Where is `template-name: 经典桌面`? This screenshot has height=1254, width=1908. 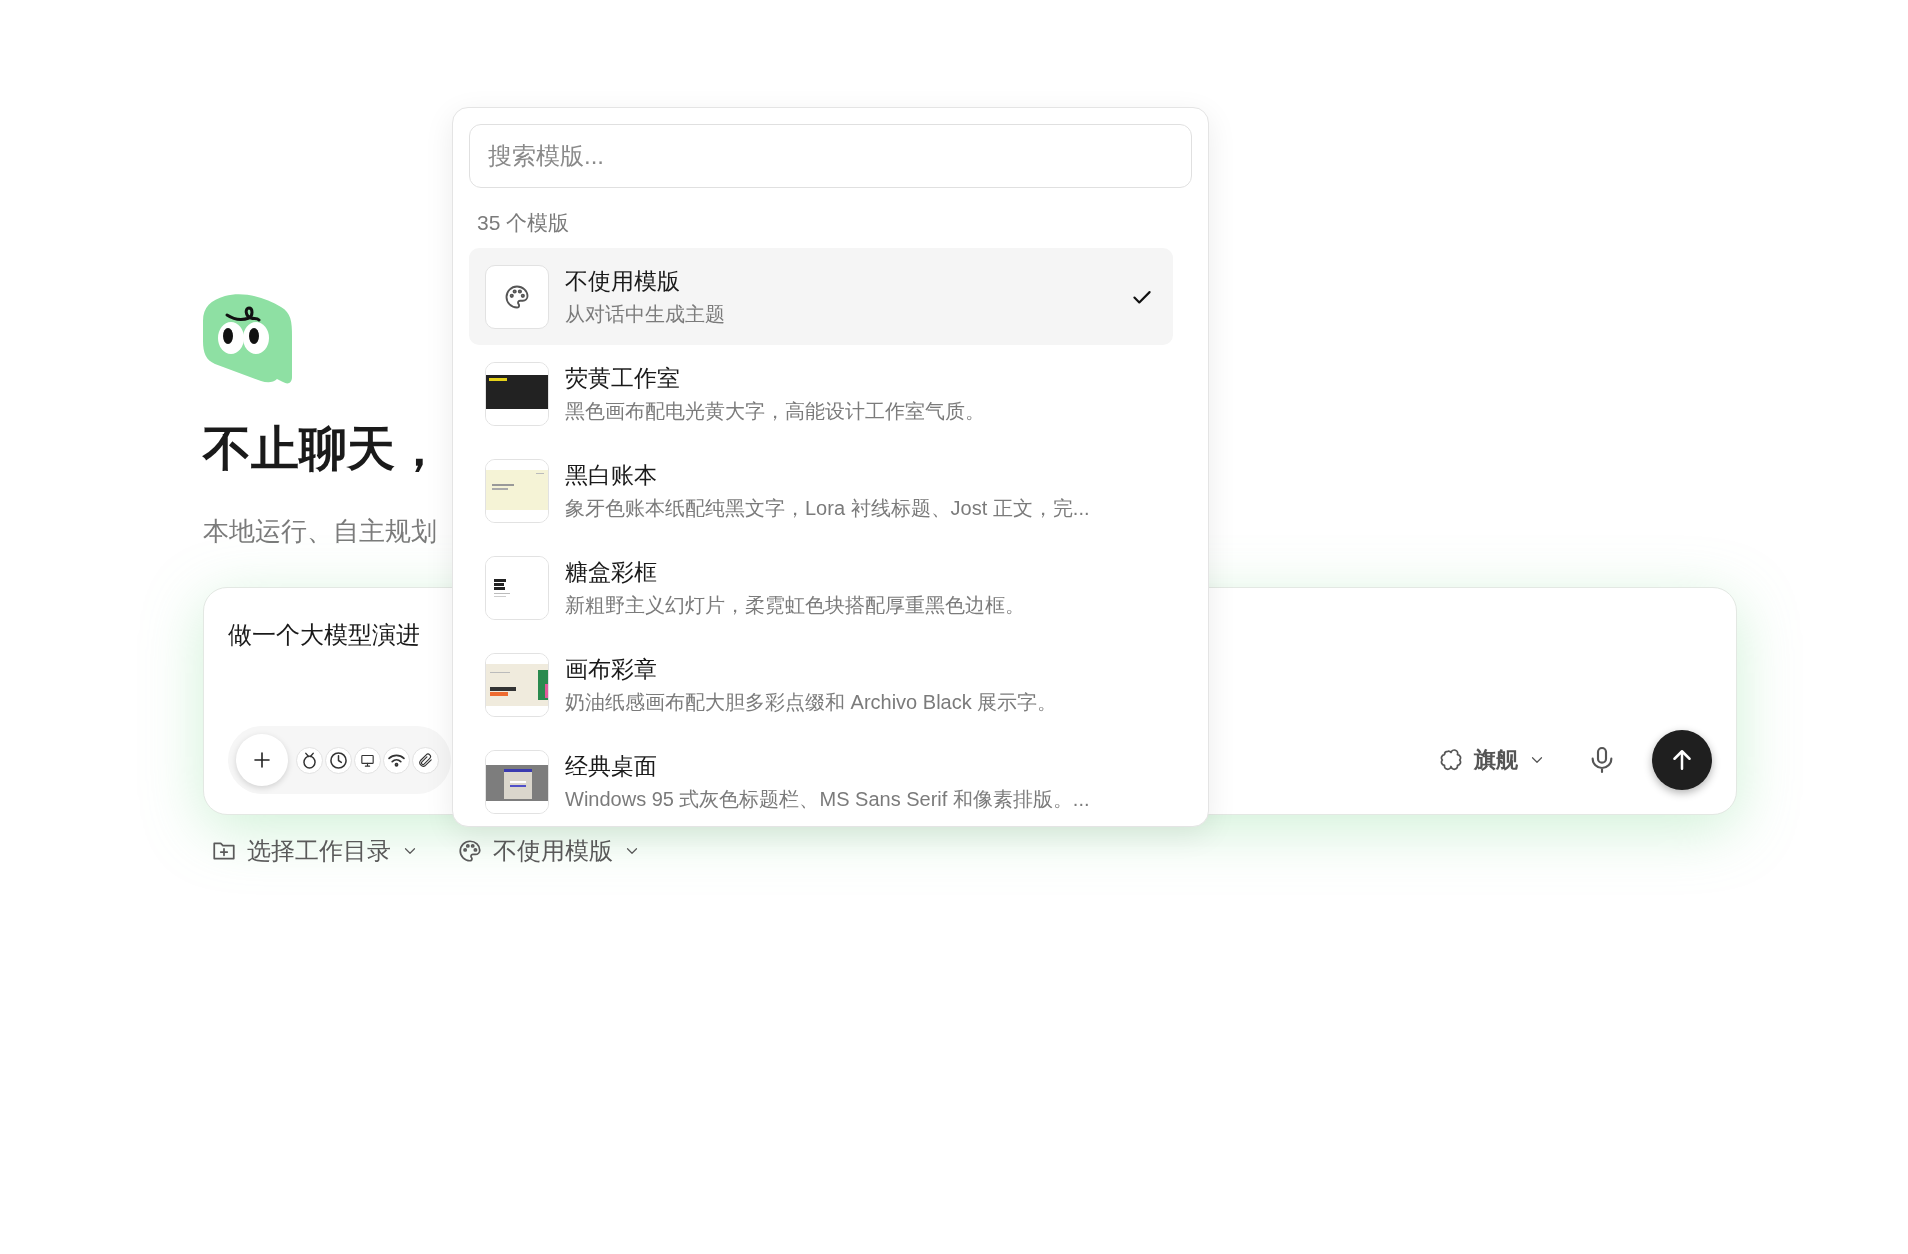 template-name: 经典桌面 is located at coordinates (611, 766).